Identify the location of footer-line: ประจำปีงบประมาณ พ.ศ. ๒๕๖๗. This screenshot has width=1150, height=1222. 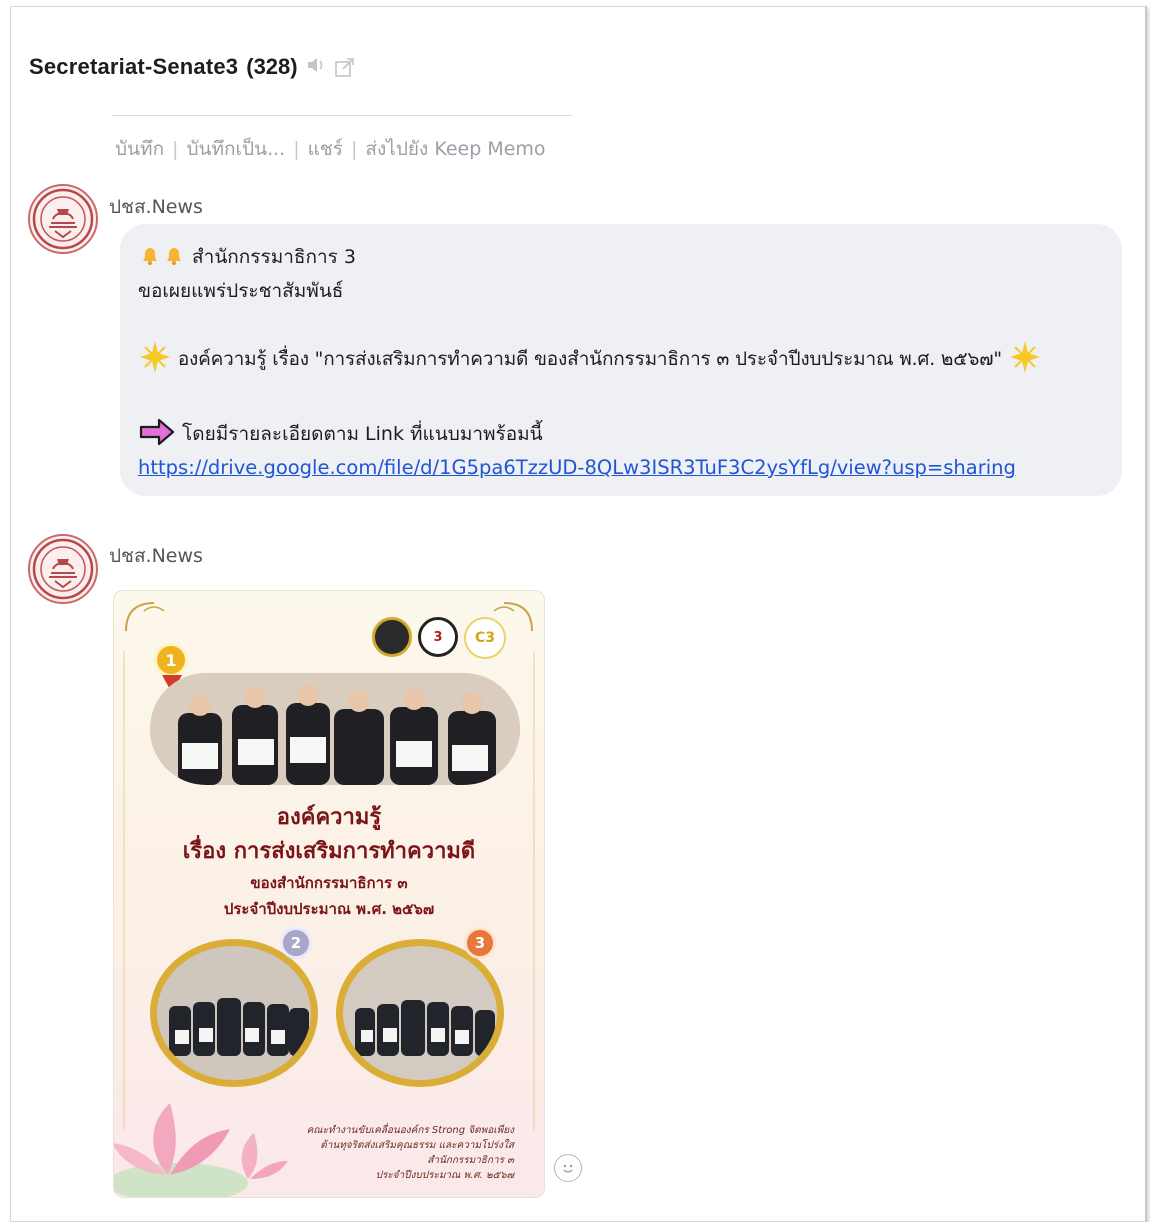
(444, 1175).